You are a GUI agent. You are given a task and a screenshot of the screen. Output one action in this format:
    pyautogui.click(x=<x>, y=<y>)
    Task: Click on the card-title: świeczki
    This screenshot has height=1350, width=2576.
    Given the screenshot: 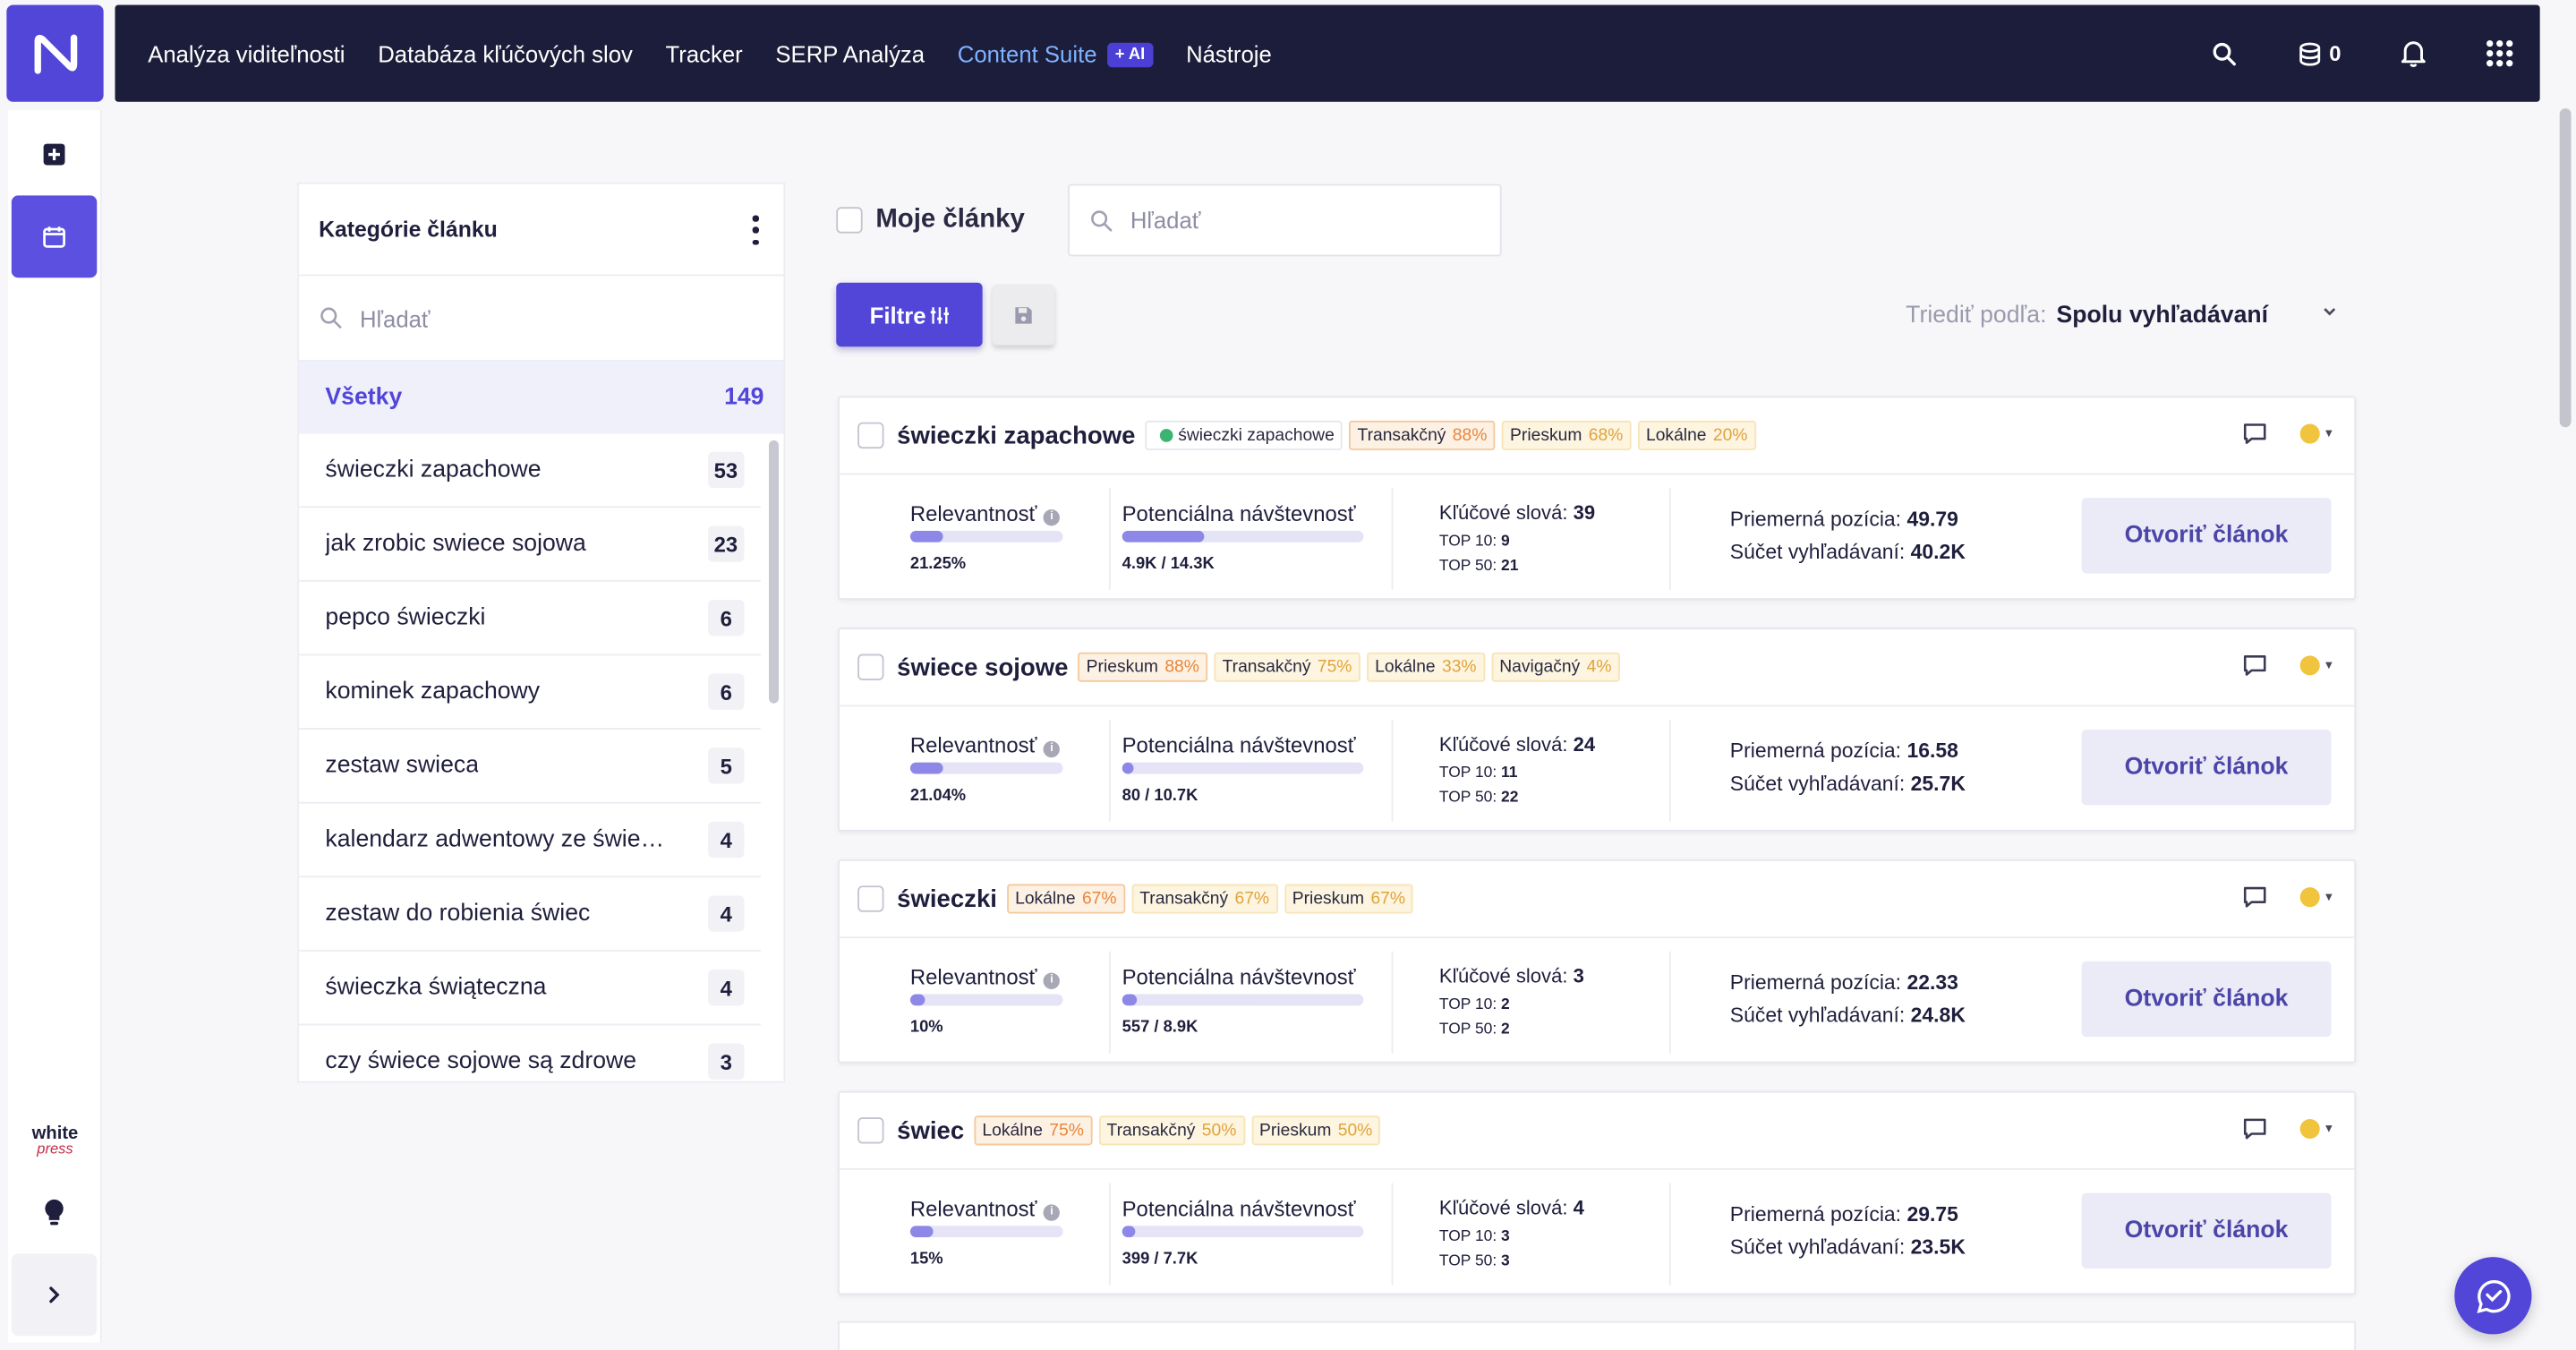 What is the action you would take?
    pyautogui.click(x=947, y=898)
    